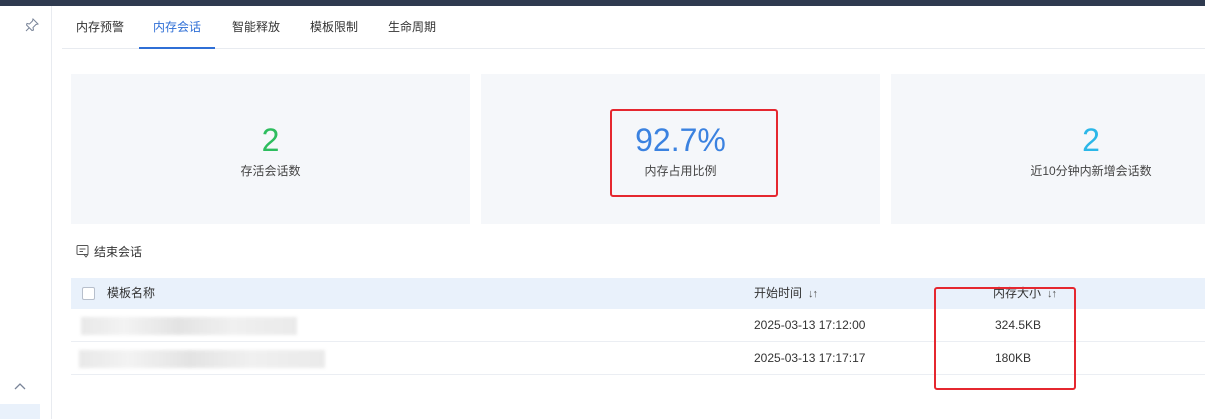  I want to click on table-row: 2025-03-13 17:12:00 324.5KB, so click(638, 325).